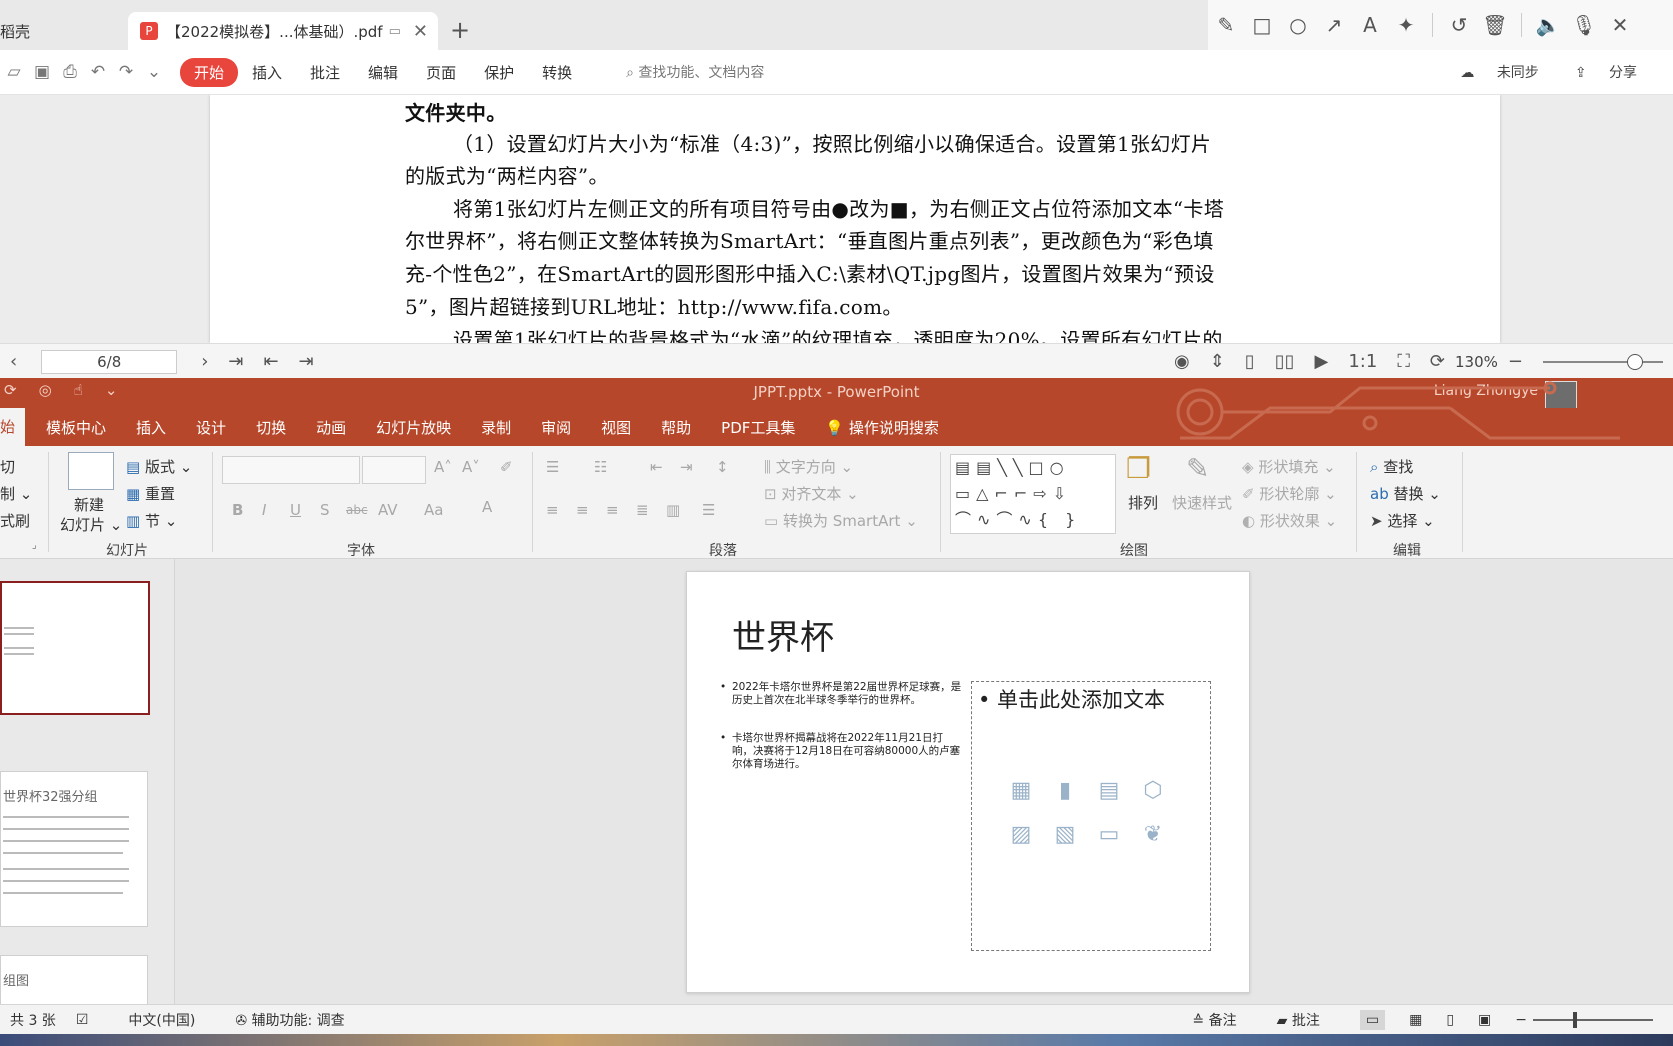  I want to click on folder-icon: ▱, so click(14, 72).